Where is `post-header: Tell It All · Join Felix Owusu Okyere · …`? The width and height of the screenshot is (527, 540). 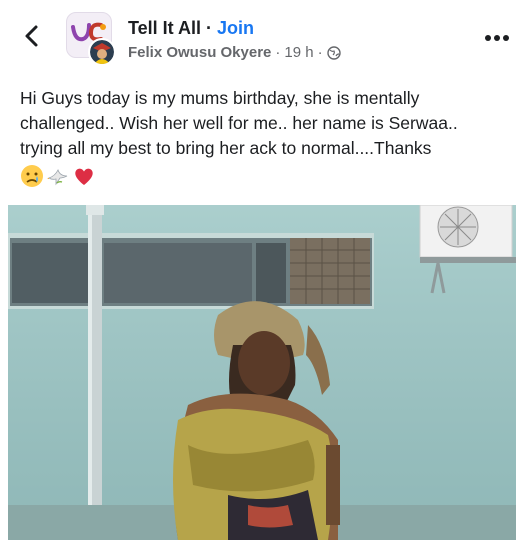
post-header: Tell It All · Join Felix Owusu Okyere · … is located at coordinates (263, 39).